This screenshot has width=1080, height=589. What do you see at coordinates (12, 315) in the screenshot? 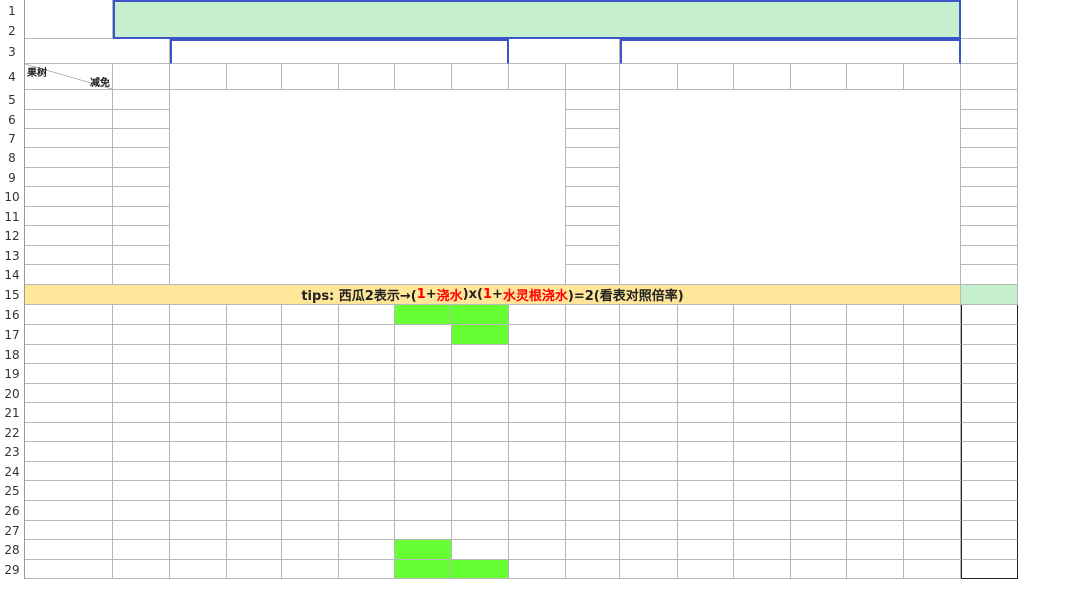
I see `row-header: 16` at bounding box center [12, 315].